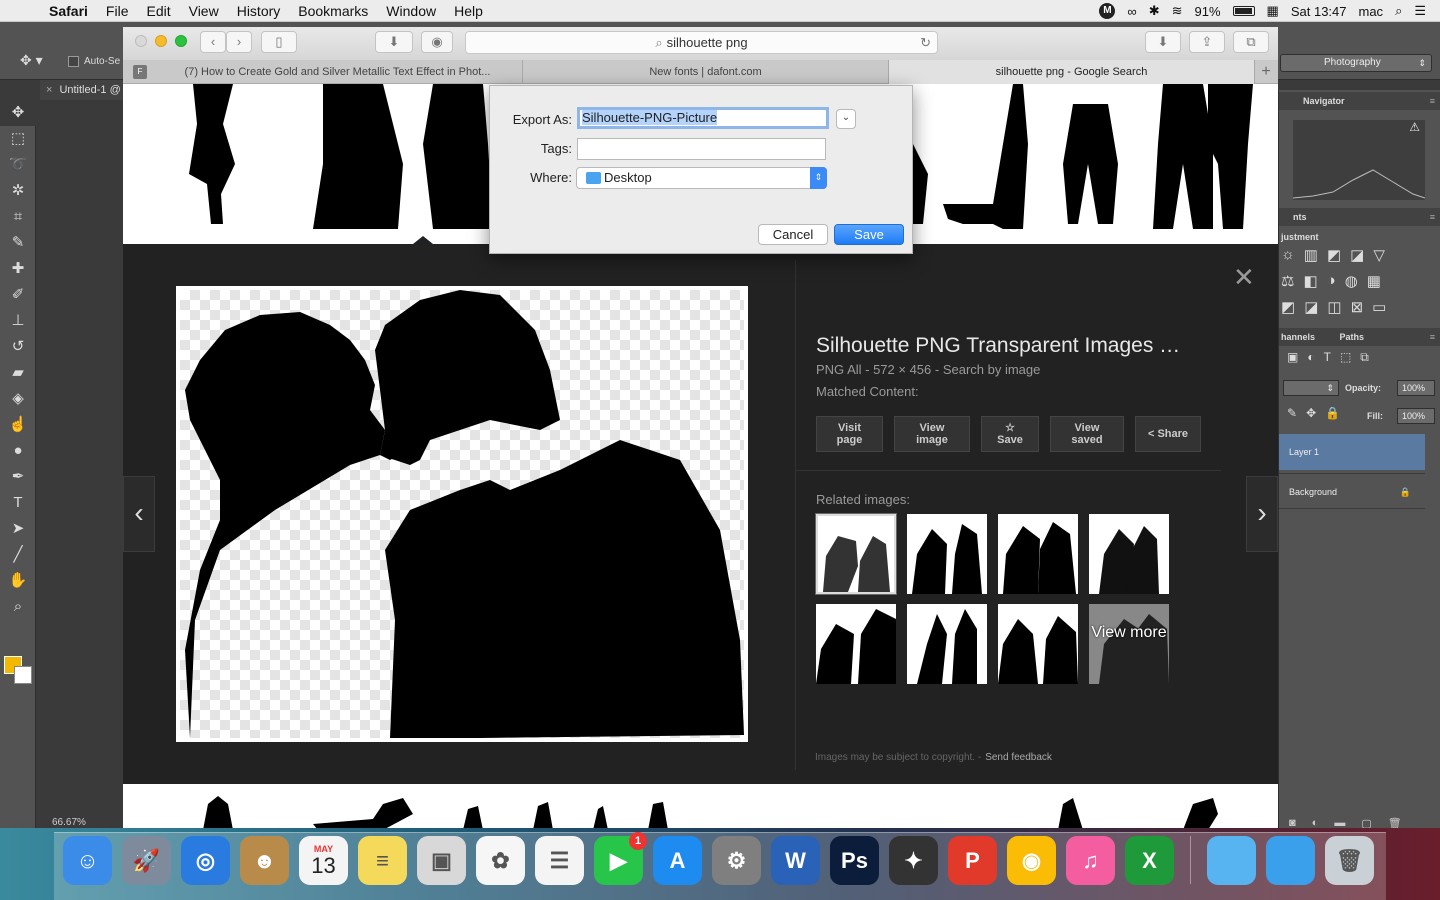 This screenshot has height=900, width=1440. I want to click on ghostery-extension-icon: ◉, so click(437, 42).